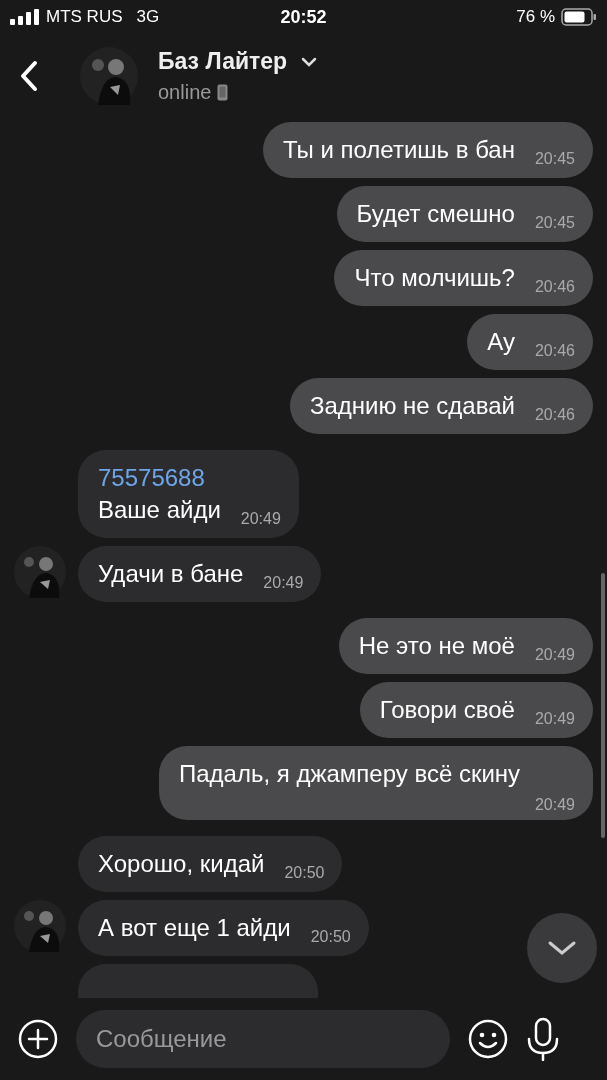 The width and height of the screenshot is (607, 1080). What do you see at coordinates (488, 1039) in the screenshot?
I see `emoji-icon` at bounding box center [488, 1039].